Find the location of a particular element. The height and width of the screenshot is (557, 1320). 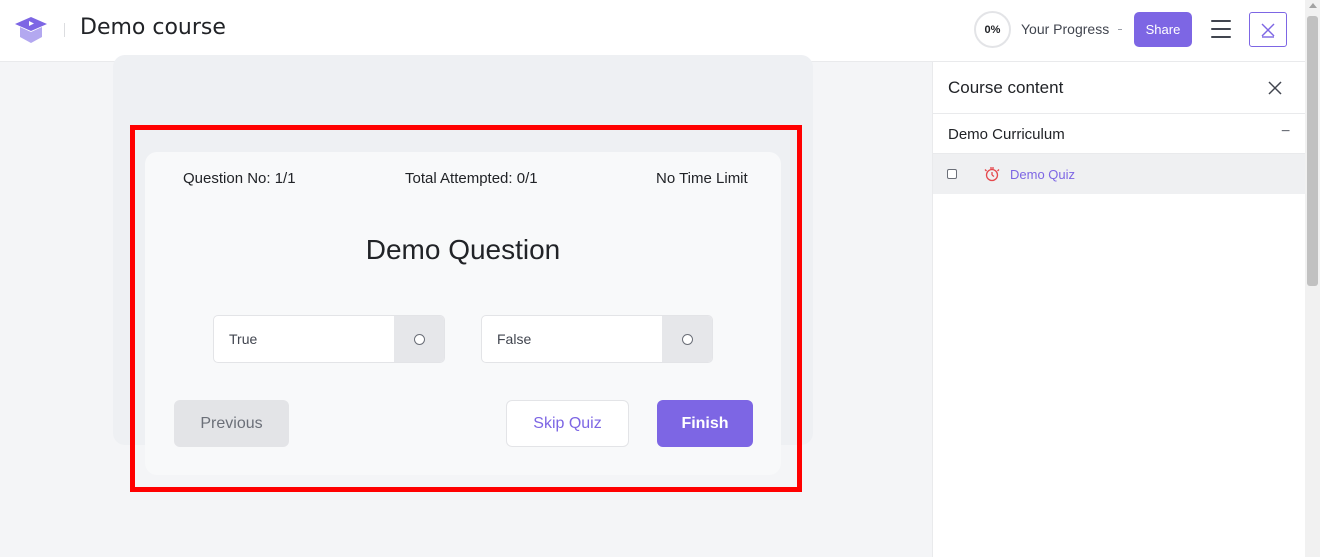

sidebar-title: Course content is located at coordinates (1006, 87).